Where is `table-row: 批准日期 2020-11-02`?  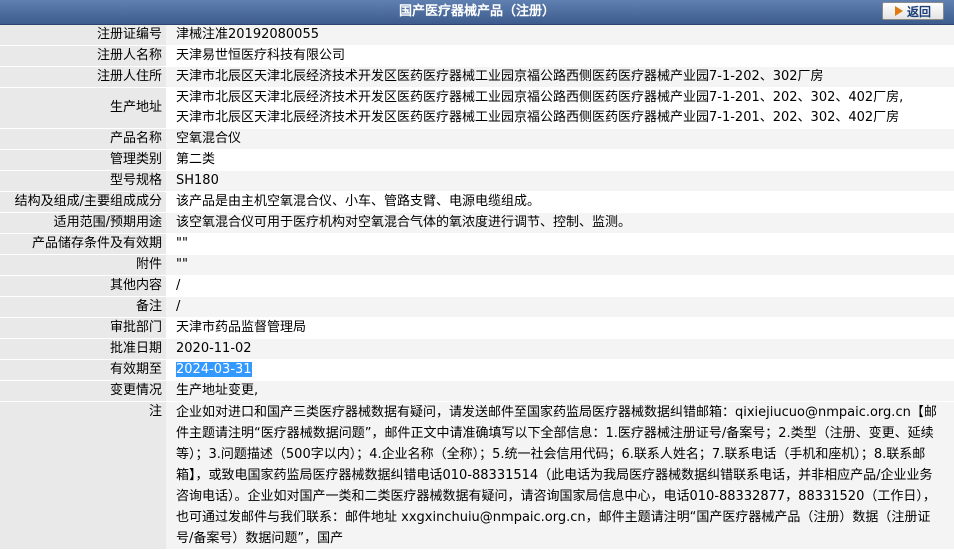
table-row: 批准日期 2020-11-02 is located at coordinates (477, 349).